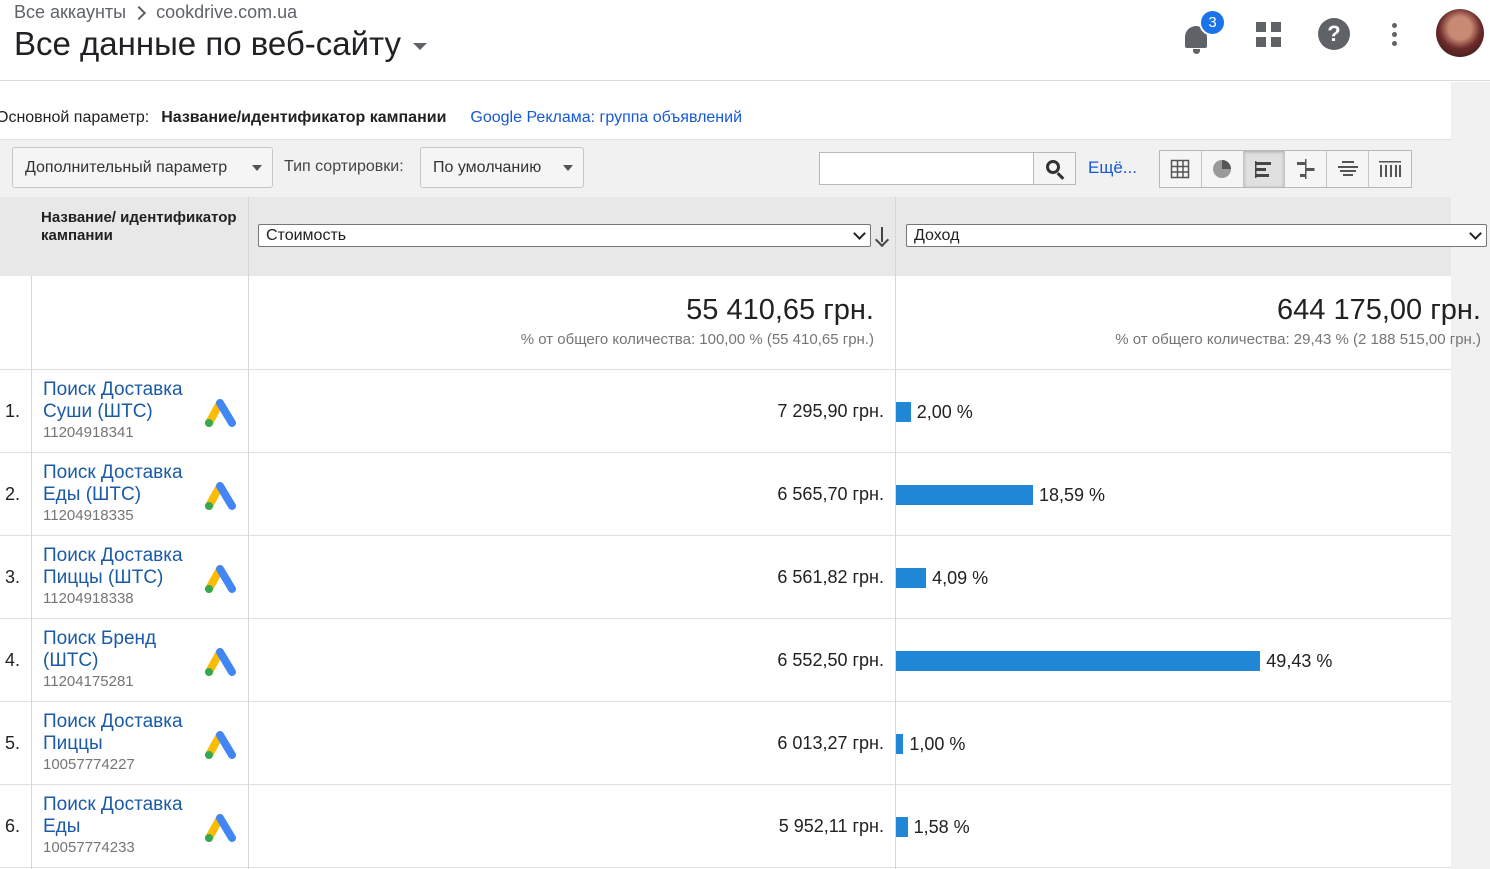 The height and width of the screenshot is (869, 1490). What do you see at coordinates (13, 826) in the screenshot?
I see `row-number: 6.` at bounding box center [13, 826].